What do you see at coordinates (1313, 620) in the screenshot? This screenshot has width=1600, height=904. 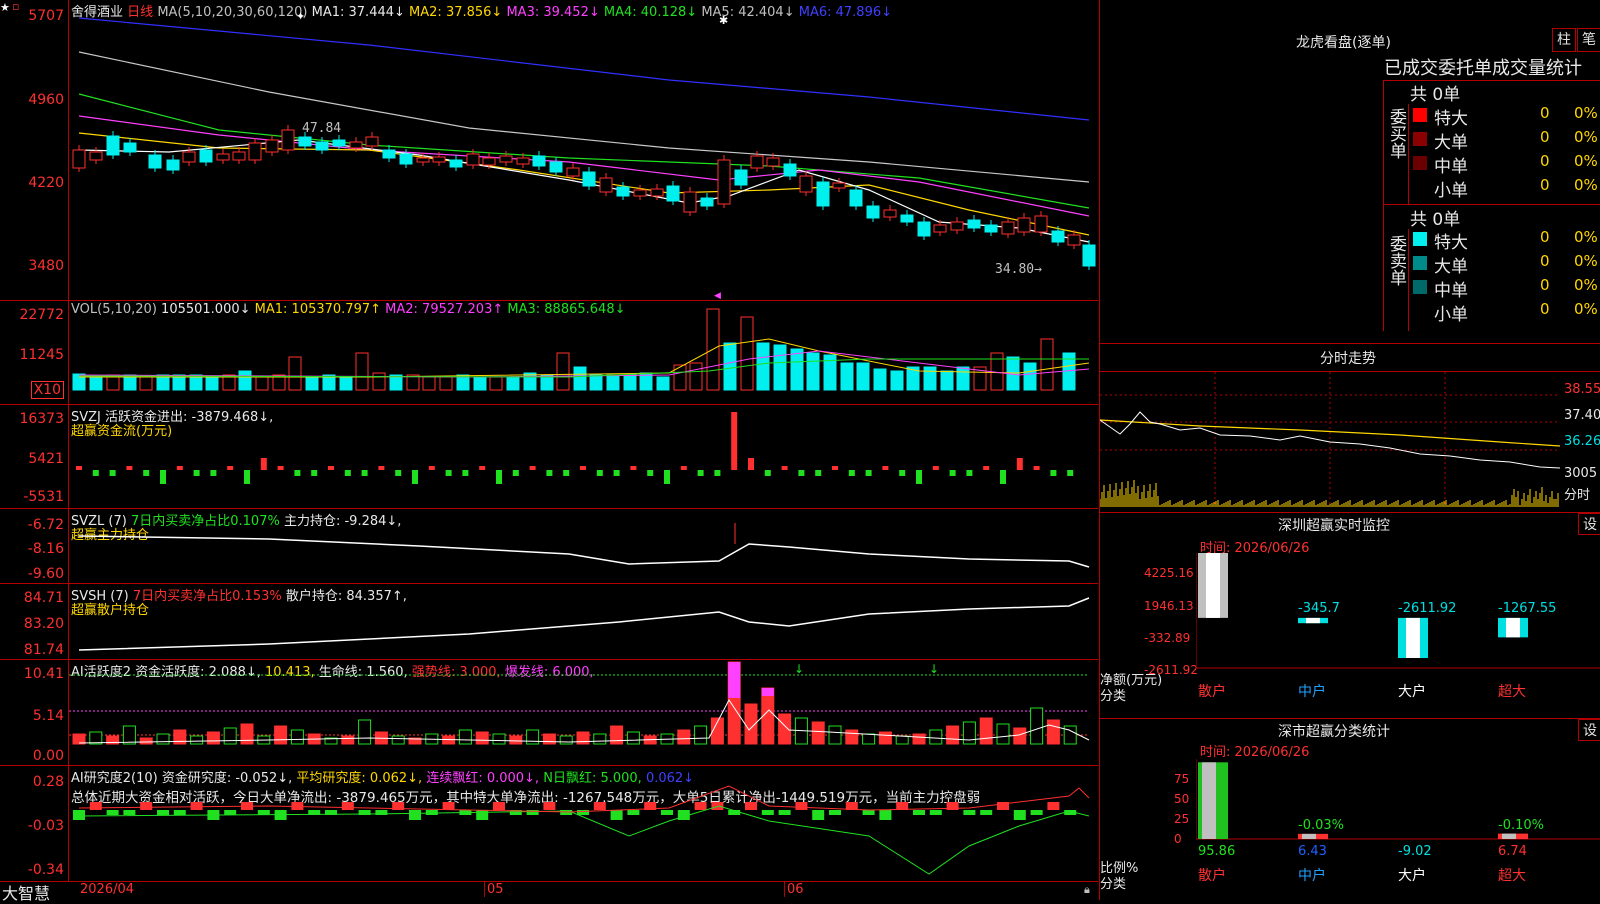 I see `sz-bar-highlight` at bounding box center [1313, 620].